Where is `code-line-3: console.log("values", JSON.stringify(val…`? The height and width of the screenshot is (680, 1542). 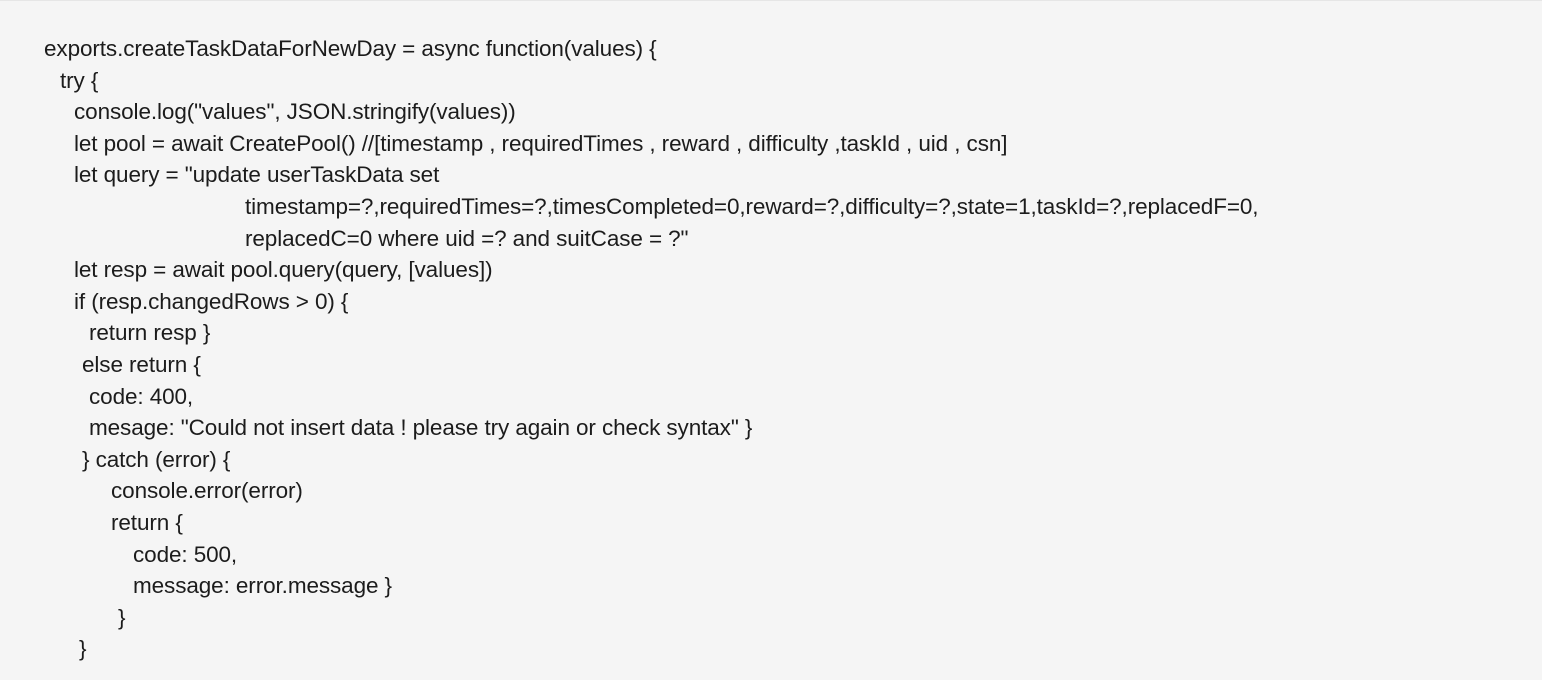 code-line-3: console.log("values", JSON.stringify(val… is located at coordinates (295, 112).